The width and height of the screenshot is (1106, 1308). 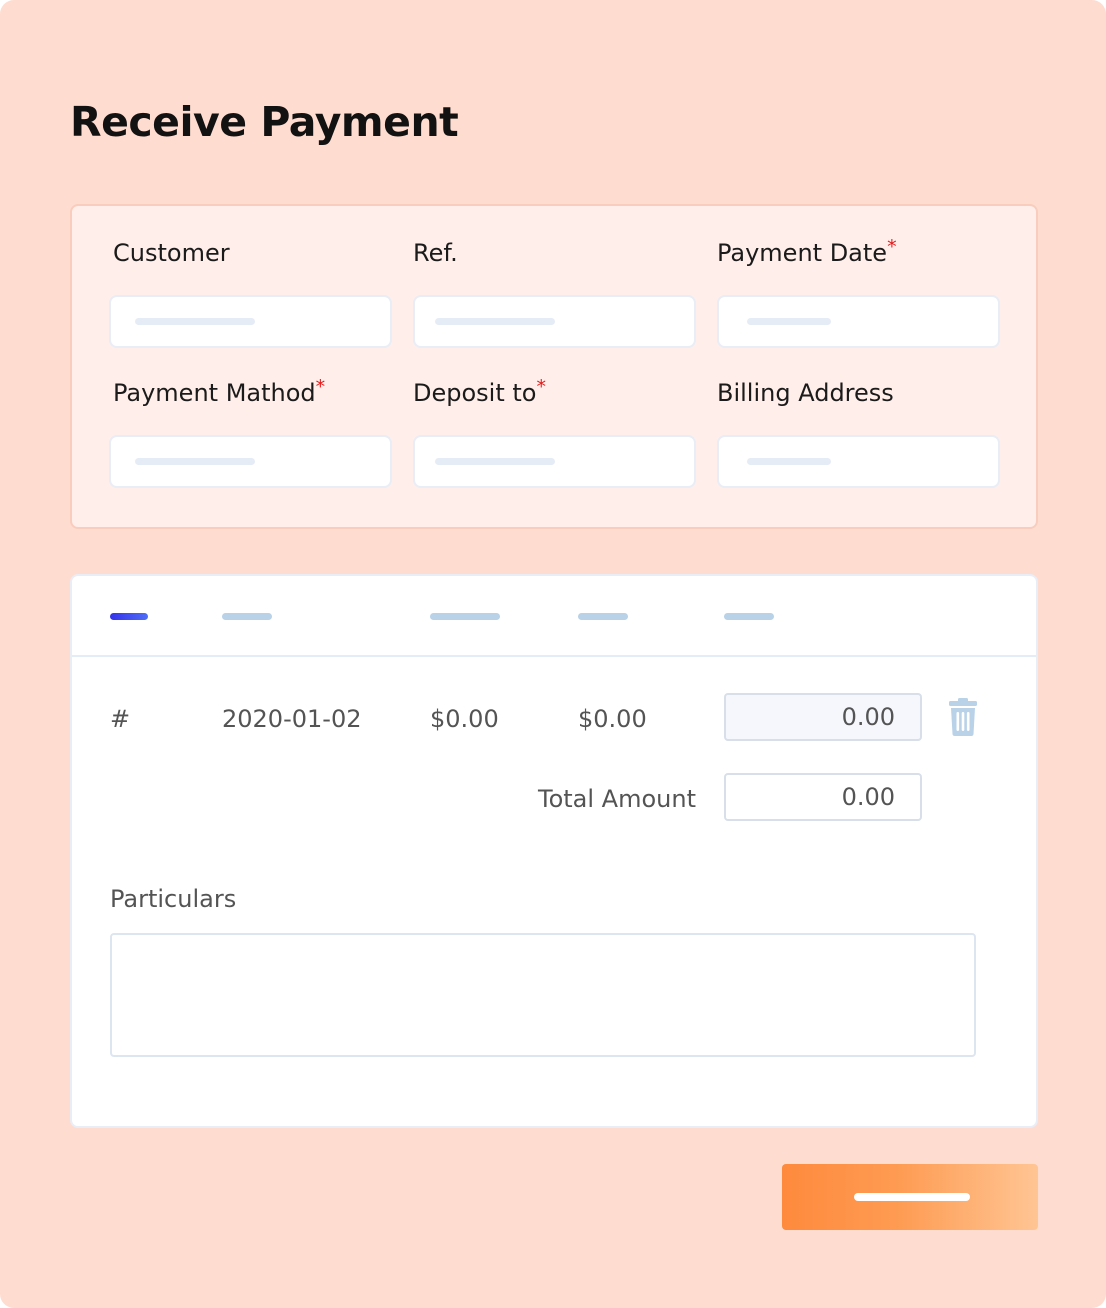 I want to click on row-date: 2020-01-02, so click(x=292, y=719).